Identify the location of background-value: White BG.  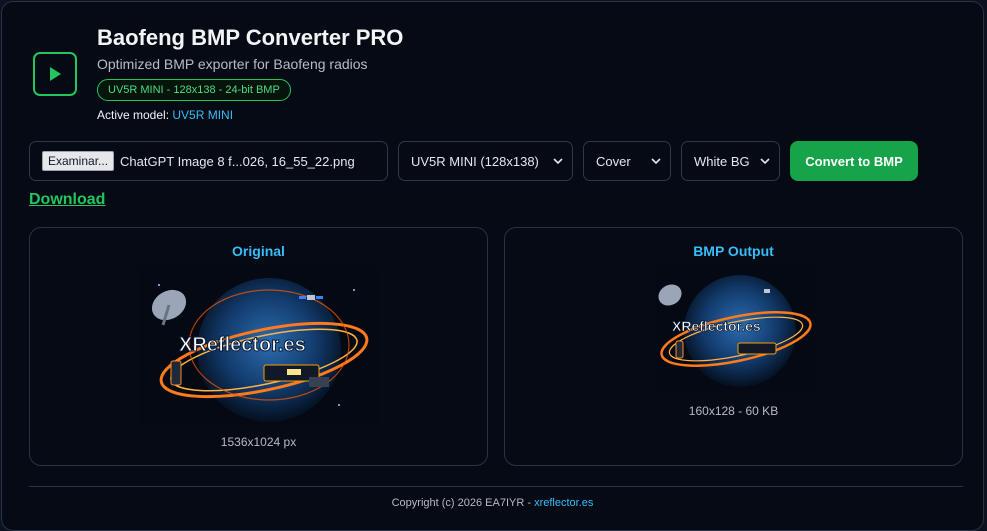
(722, 161).